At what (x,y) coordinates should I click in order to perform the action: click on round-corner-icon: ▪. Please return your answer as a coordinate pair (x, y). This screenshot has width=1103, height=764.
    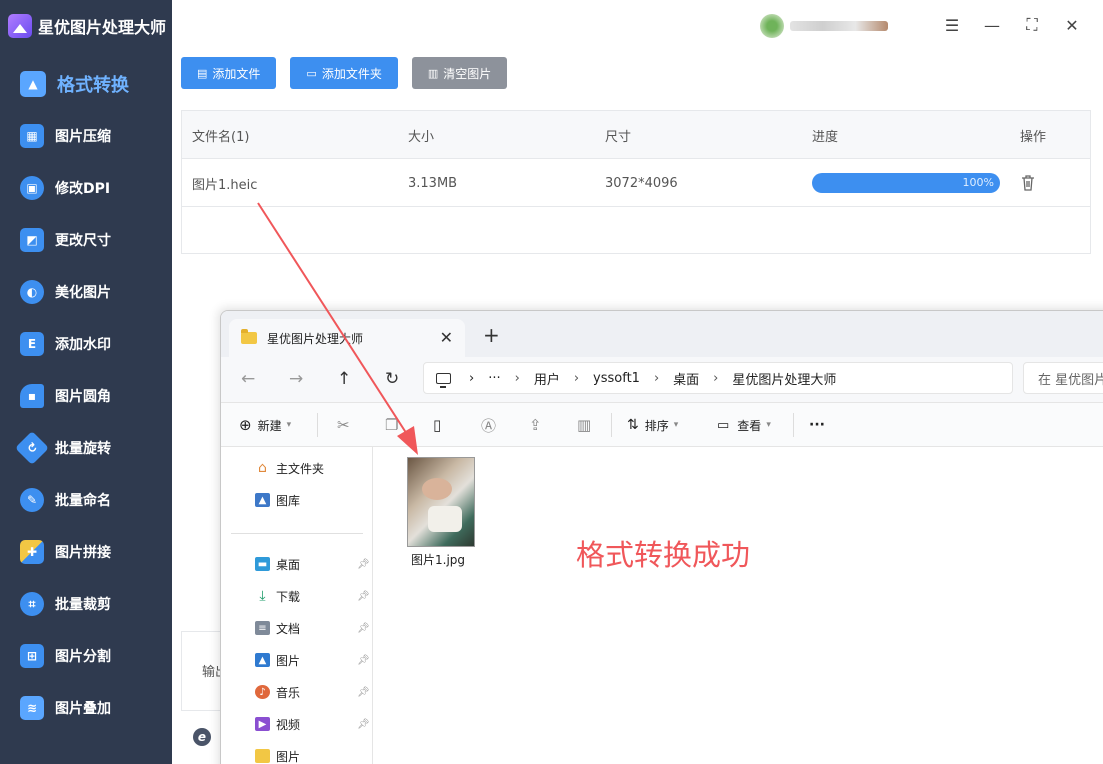
    Looking at the image, I should click on (32, 396).